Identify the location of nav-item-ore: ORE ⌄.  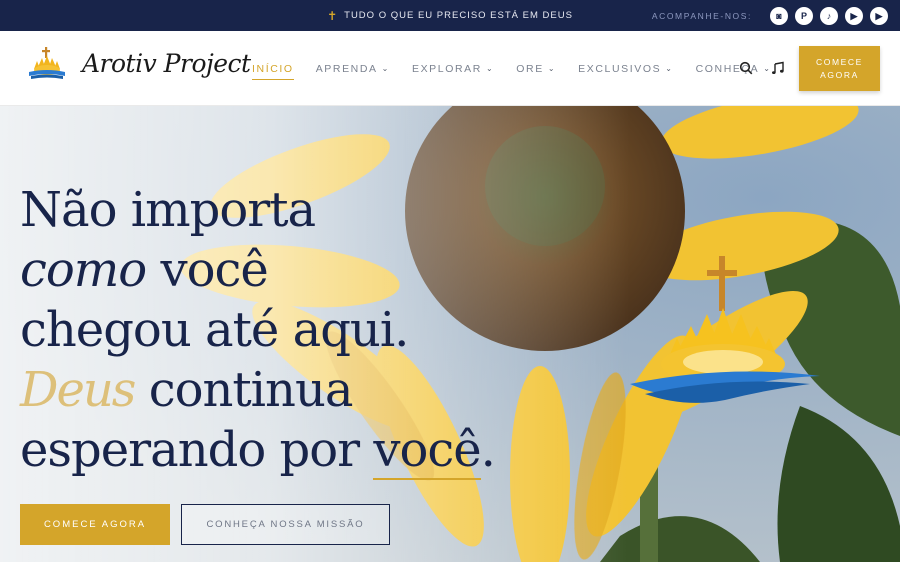
(536, 69).